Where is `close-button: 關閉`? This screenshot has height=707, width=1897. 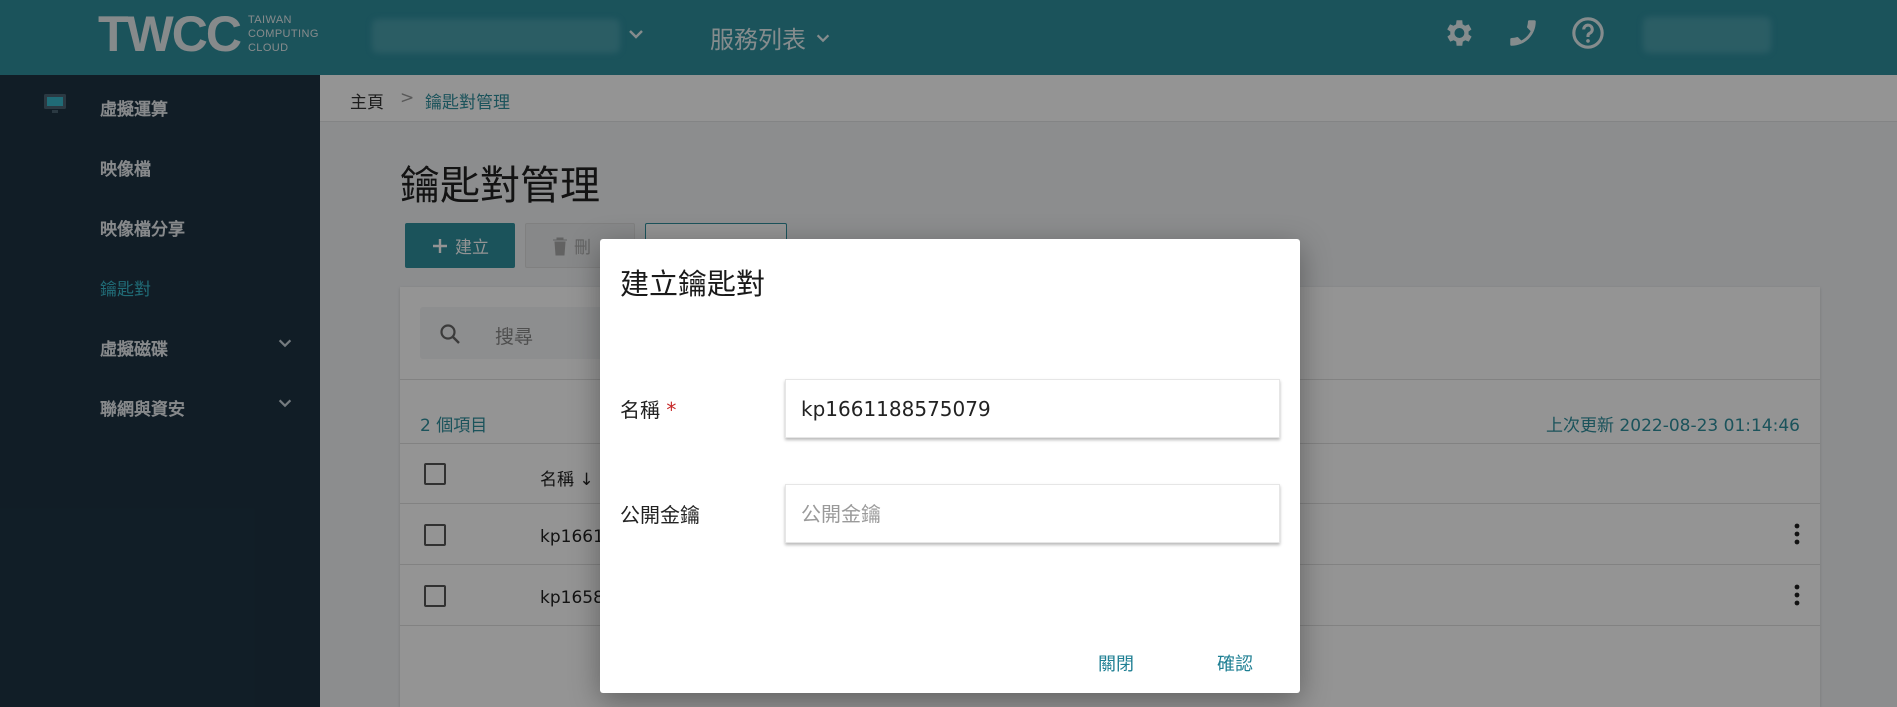 close-button: 關閉 is located at coordinates (1116, 663).